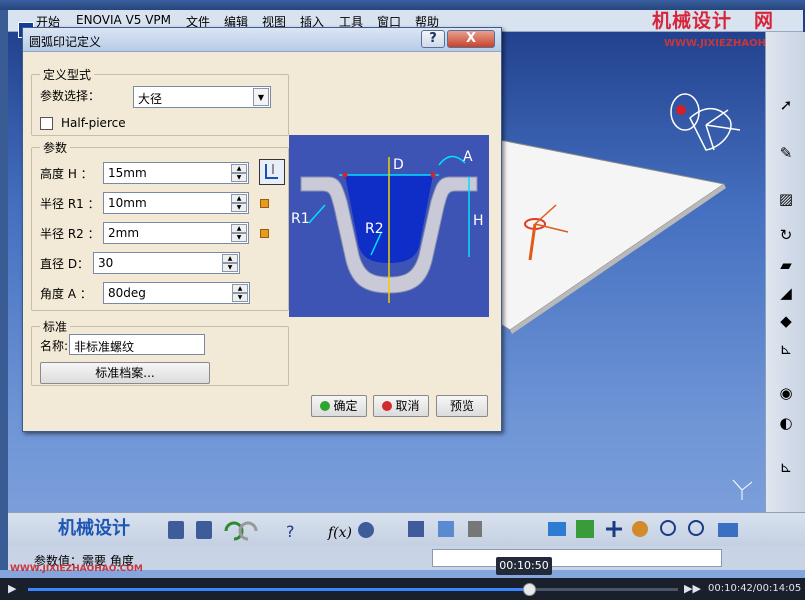 This screenshot has height=600, width=805. I want to click on label-a: A, so click(468, 157).